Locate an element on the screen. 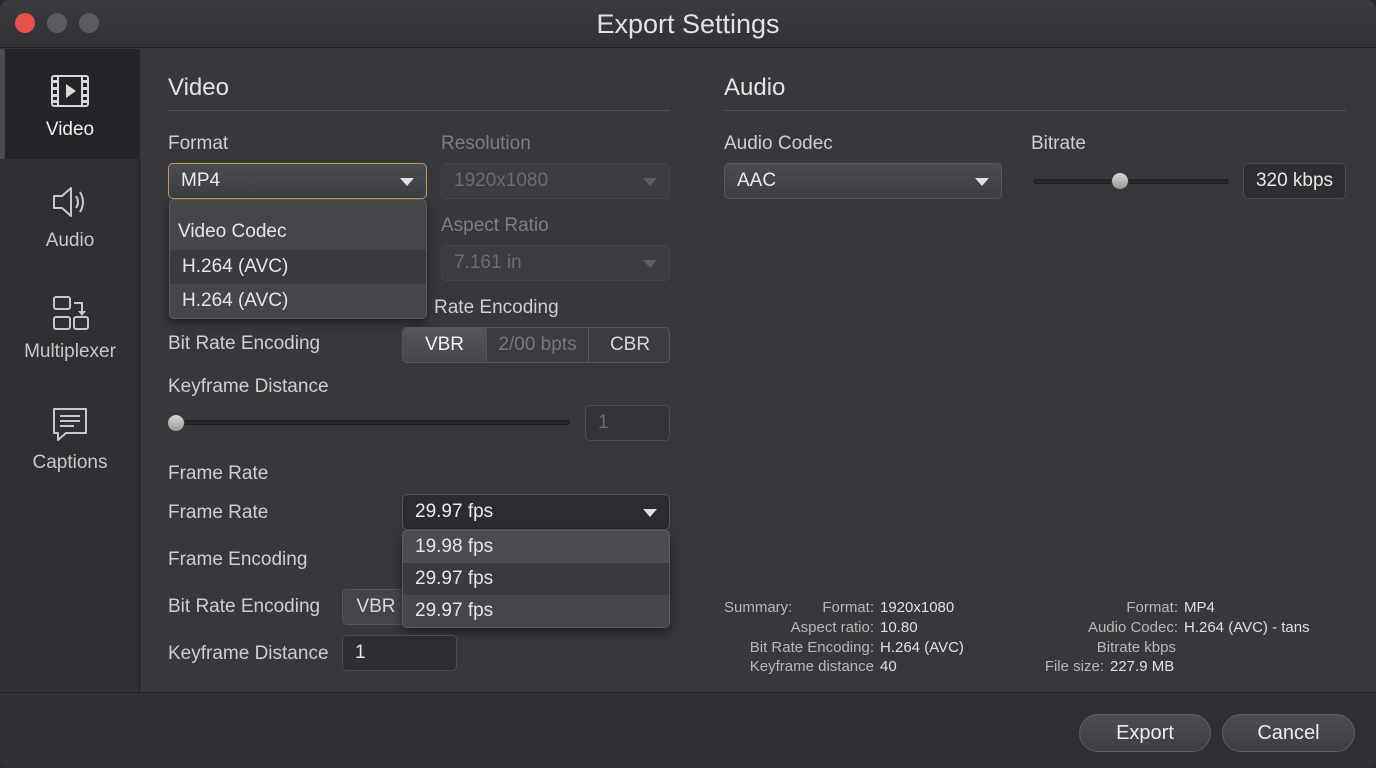  video-section-title: Video is located at coordinates (198, 87).